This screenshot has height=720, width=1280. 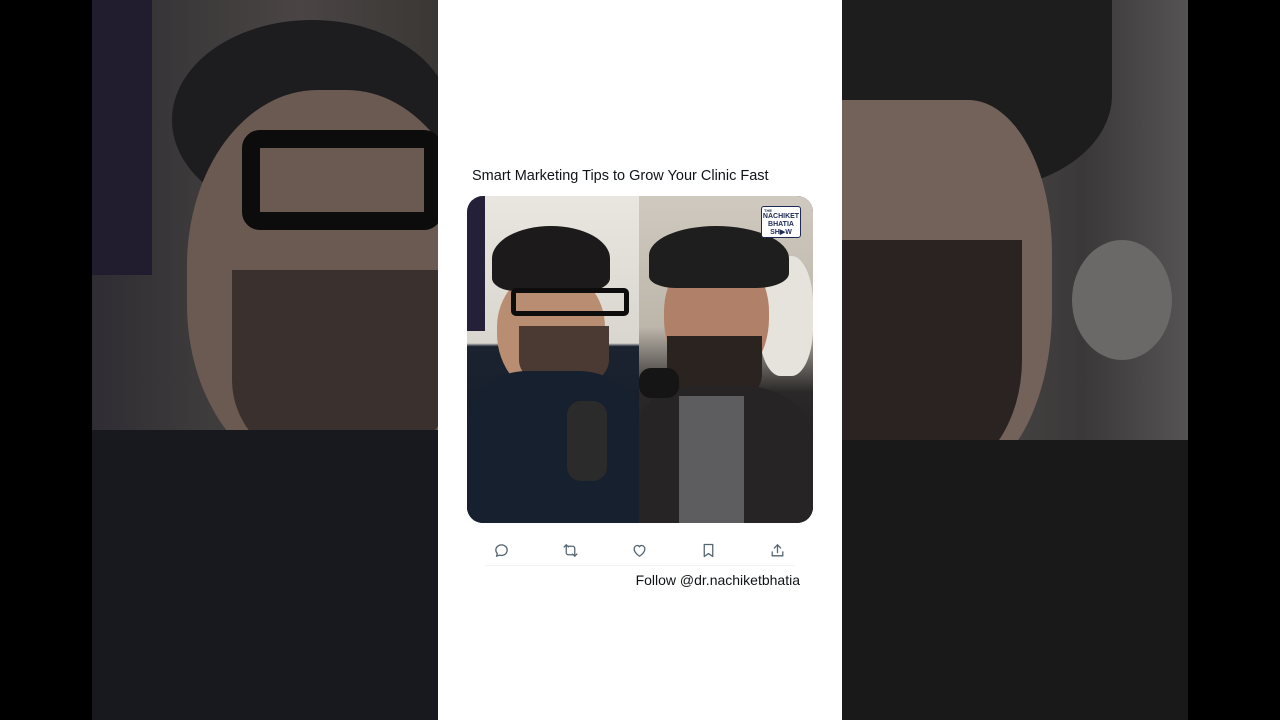 I want to click on like-button, so click(x=639, y=550).